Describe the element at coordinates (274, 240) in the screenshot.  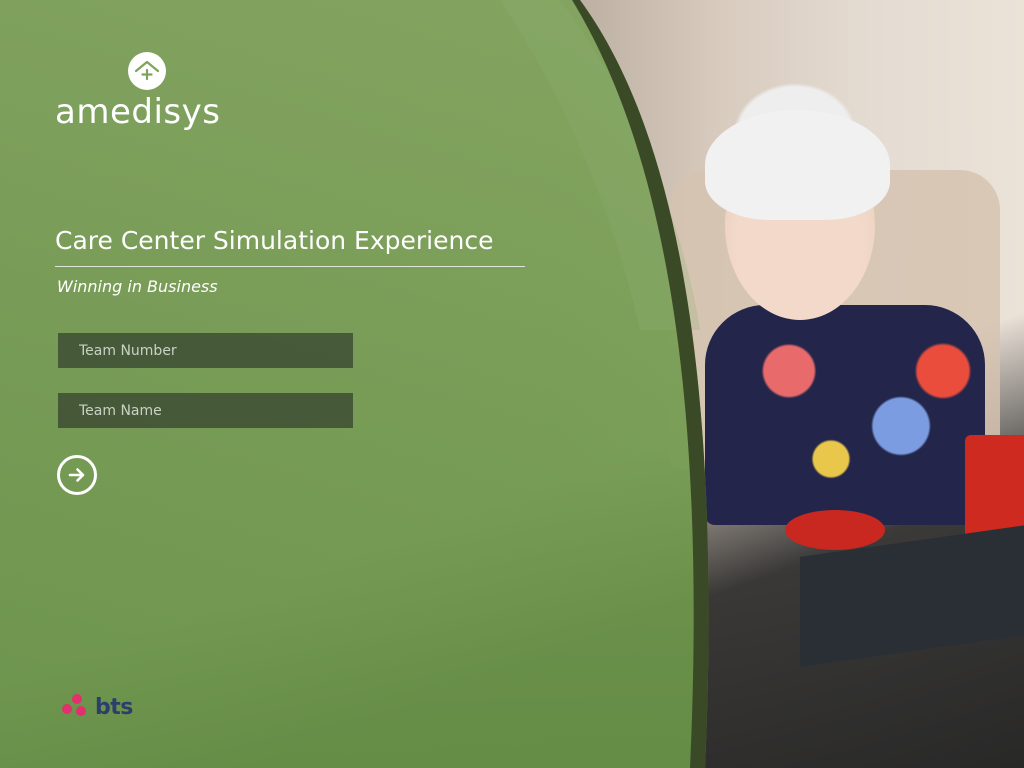
I see `page-title: Care Center Simulation Experience` at that location.